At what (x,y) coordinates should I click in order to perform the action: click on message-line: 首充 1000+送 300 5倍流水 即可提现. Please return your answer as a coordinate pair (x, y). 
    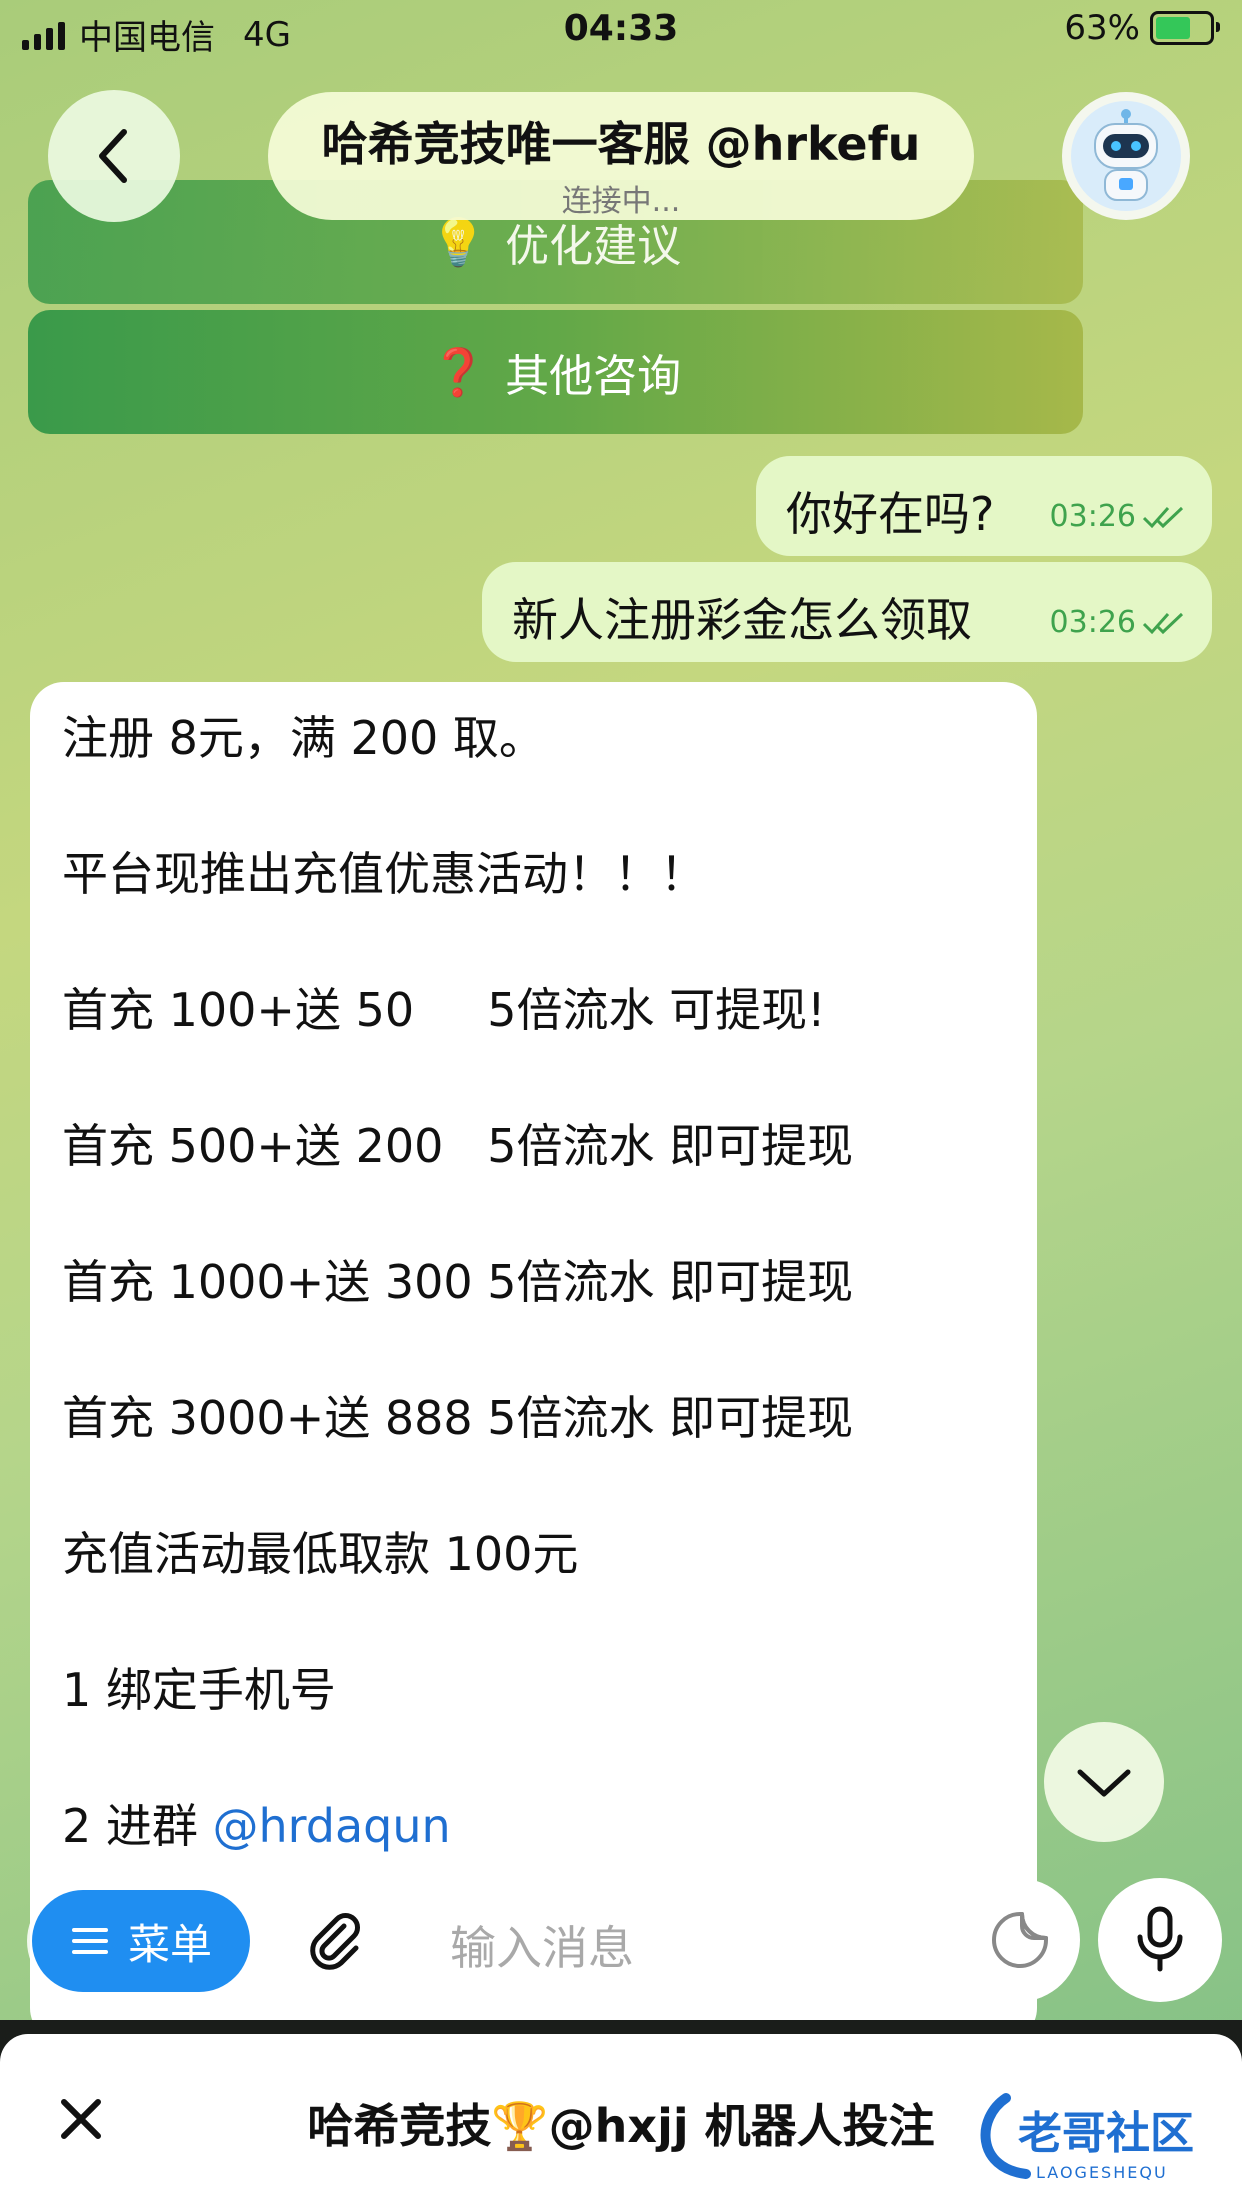
    Looking at the image, I should click on (458, 1282).